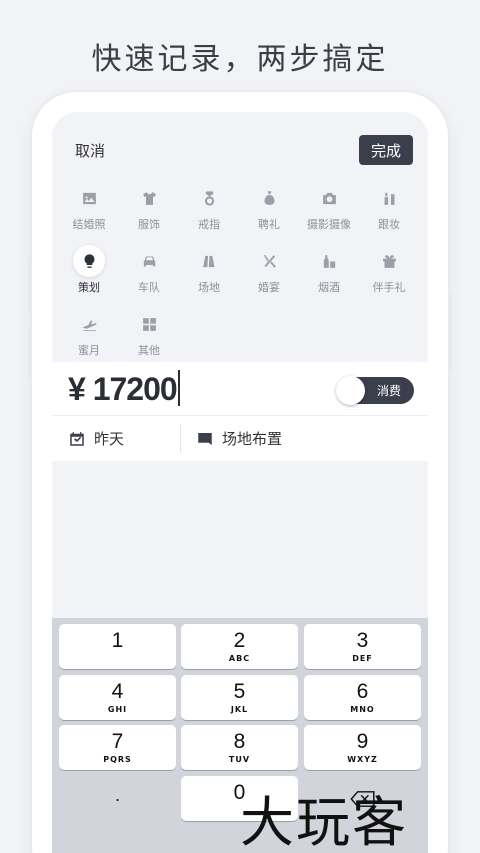 The width and height of the screenshot is (480, 853). What do you see at coordinates (117, 709) in the screenshot?
I see `key-letters: GHI` at bounding box center [117, 709].